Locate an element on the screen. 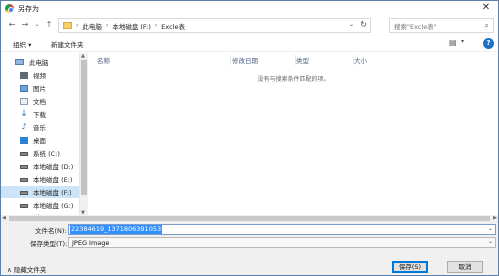 Image resolution: width=499 pixels, height=276 pixels. sidebar-scrollbar: ▲ ▼ is located at coordinates (83, 134).